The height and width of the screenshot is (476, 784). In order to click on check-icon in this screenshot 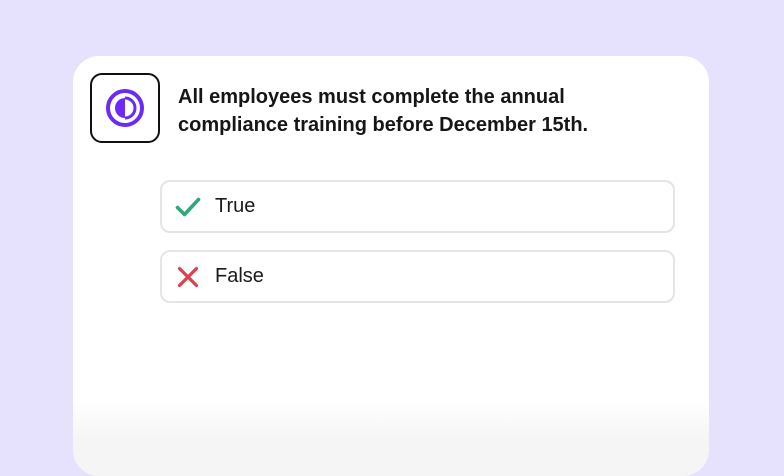, I will do `click(188, 207)`.